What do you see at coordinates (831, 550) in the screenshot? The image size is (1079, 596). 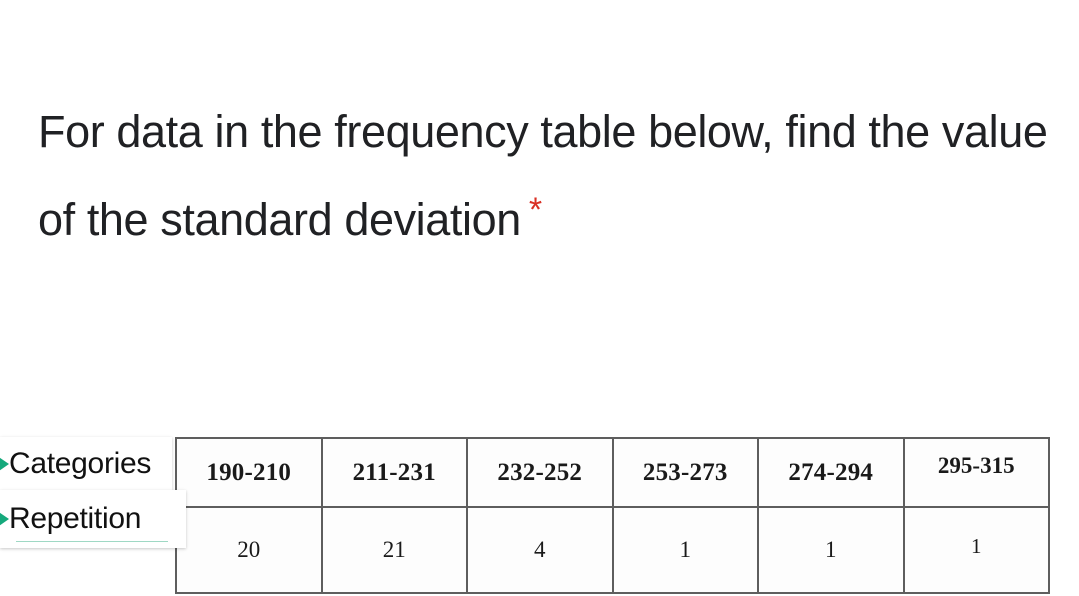 I see `repetition-cell-5: 1` at bounding box center [831, 550].